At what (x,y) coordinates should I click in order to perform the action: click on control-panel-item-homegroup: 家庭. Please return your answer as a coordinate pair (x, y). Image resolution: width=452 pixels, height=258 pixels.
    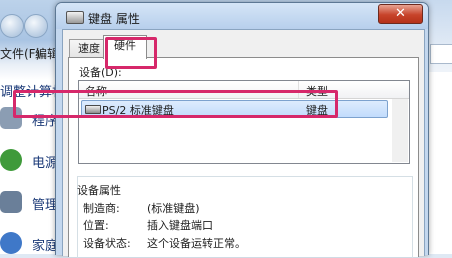
    Looking at the image, I should click on (30, 245).